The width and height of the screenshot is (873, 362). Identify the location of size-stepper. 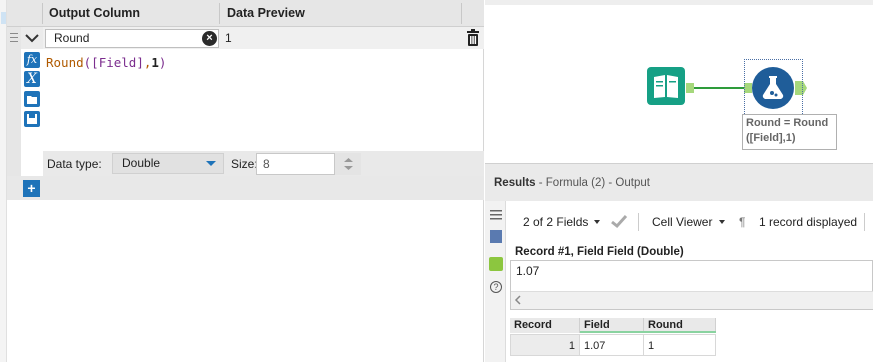
(347, 164).